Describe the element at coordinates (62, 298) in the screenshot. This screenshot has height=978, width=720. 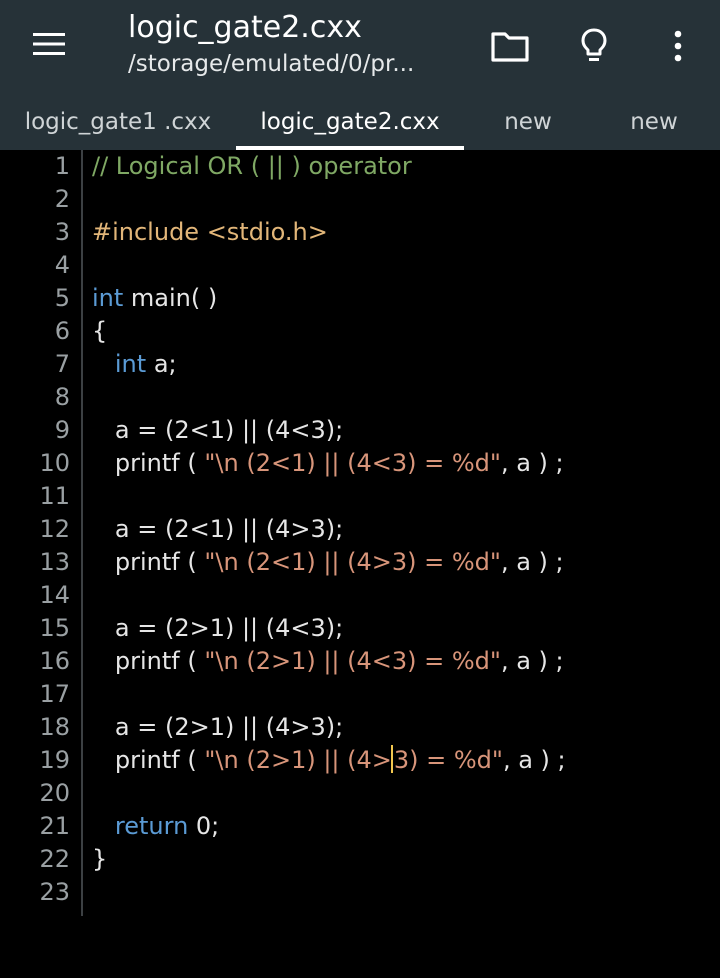
I see `line-number: 5` at that location.